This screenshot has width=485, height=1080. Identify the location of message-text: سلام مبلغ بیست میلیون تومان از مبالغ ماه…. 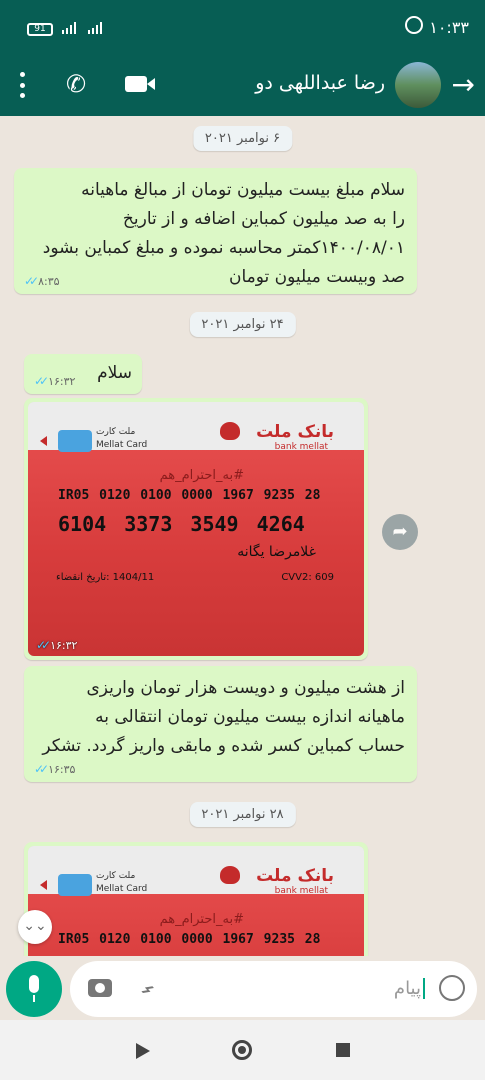
(223, 233).